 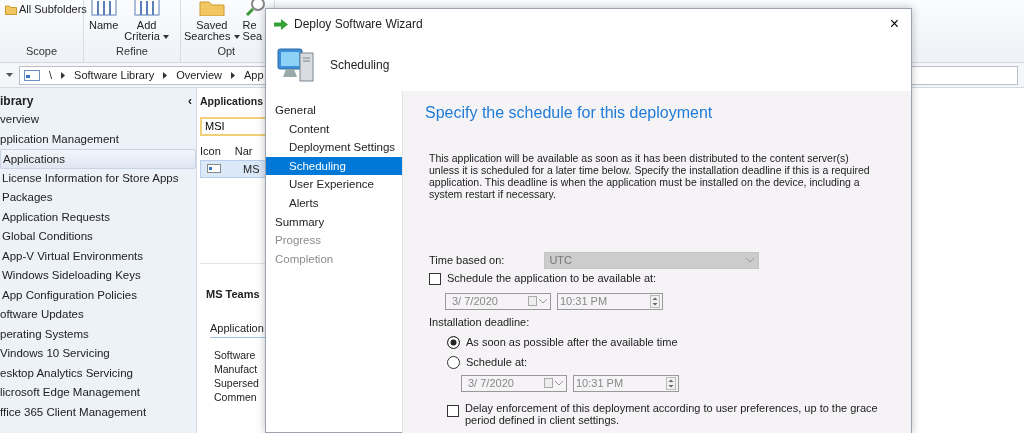 What do you see at coordinates (255, 21) in the screenshot?
I see `ribbon-button: Re Sea` at bounding box center [255, 21].